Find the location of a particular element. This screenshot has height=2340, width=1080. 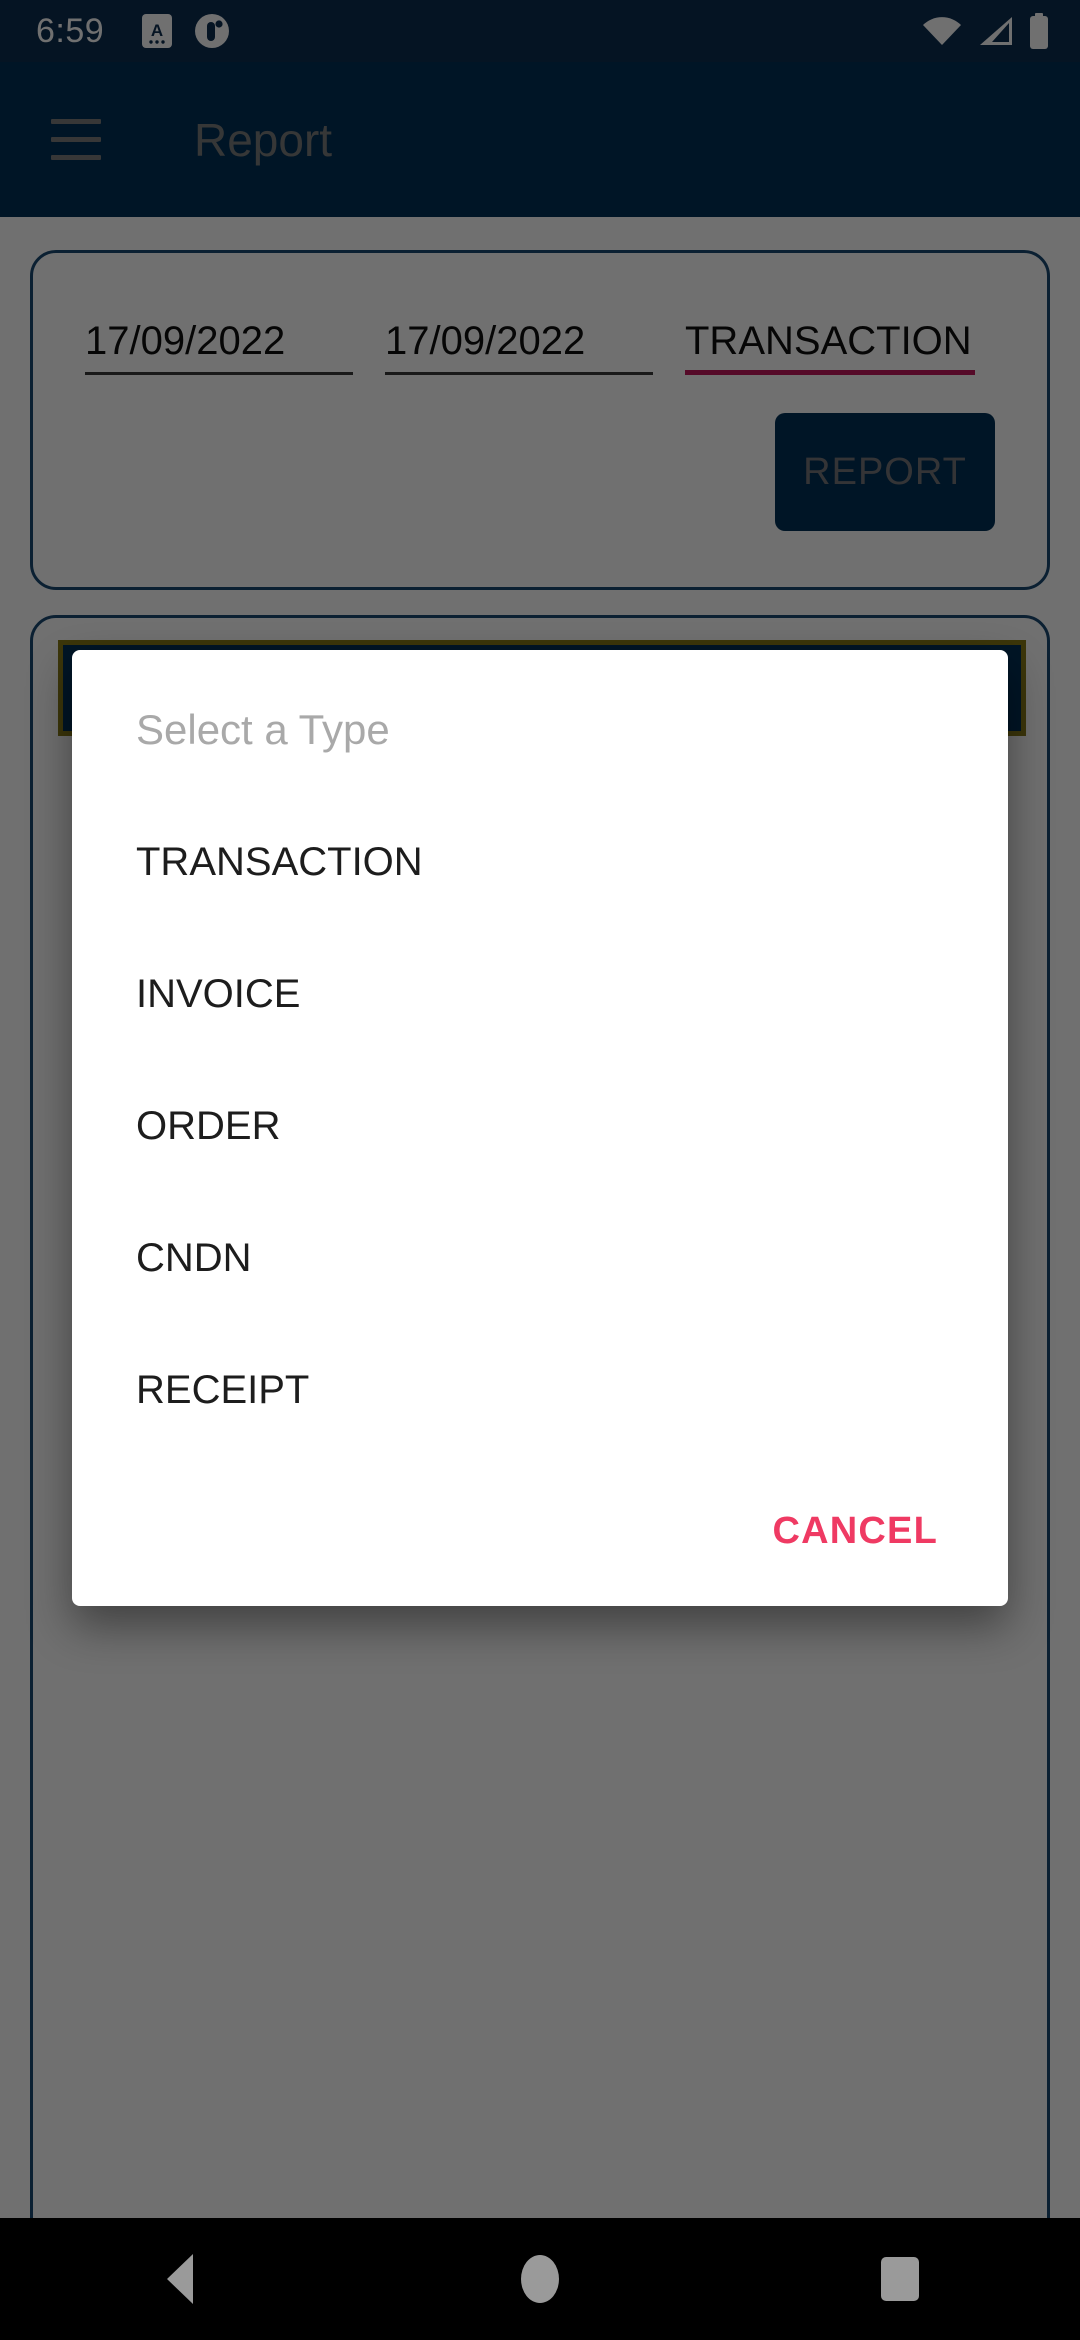

list-item: ORDER is located at coordinates (540, 1126).